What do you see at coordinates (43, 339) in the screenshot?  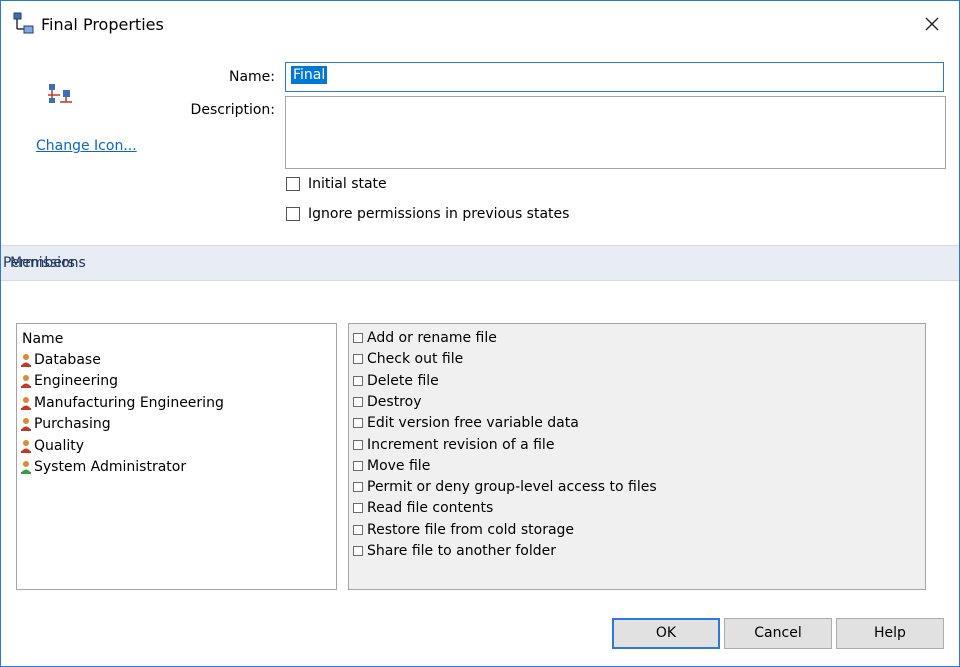 I see `list-header-name: Name` at bounding box center [43, 339].